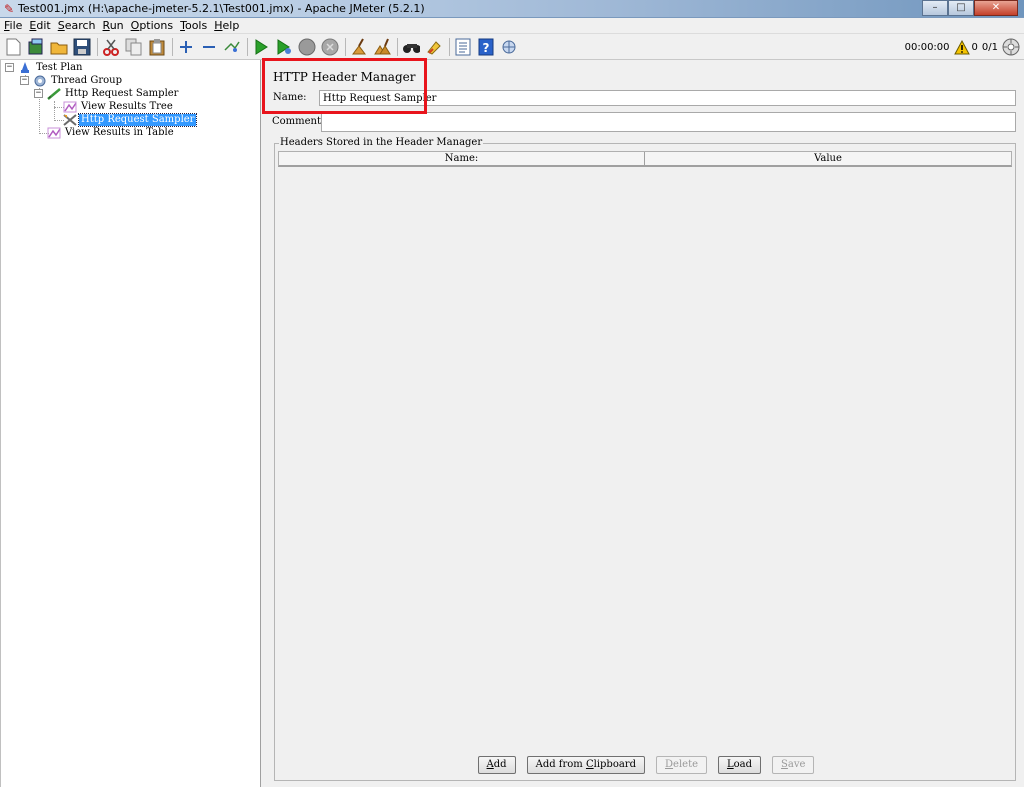 This screenshot has width=1024, height=787. Describe the element at coordinates (13, 25) in the screenshot. I see `menu-file: File` at that location.